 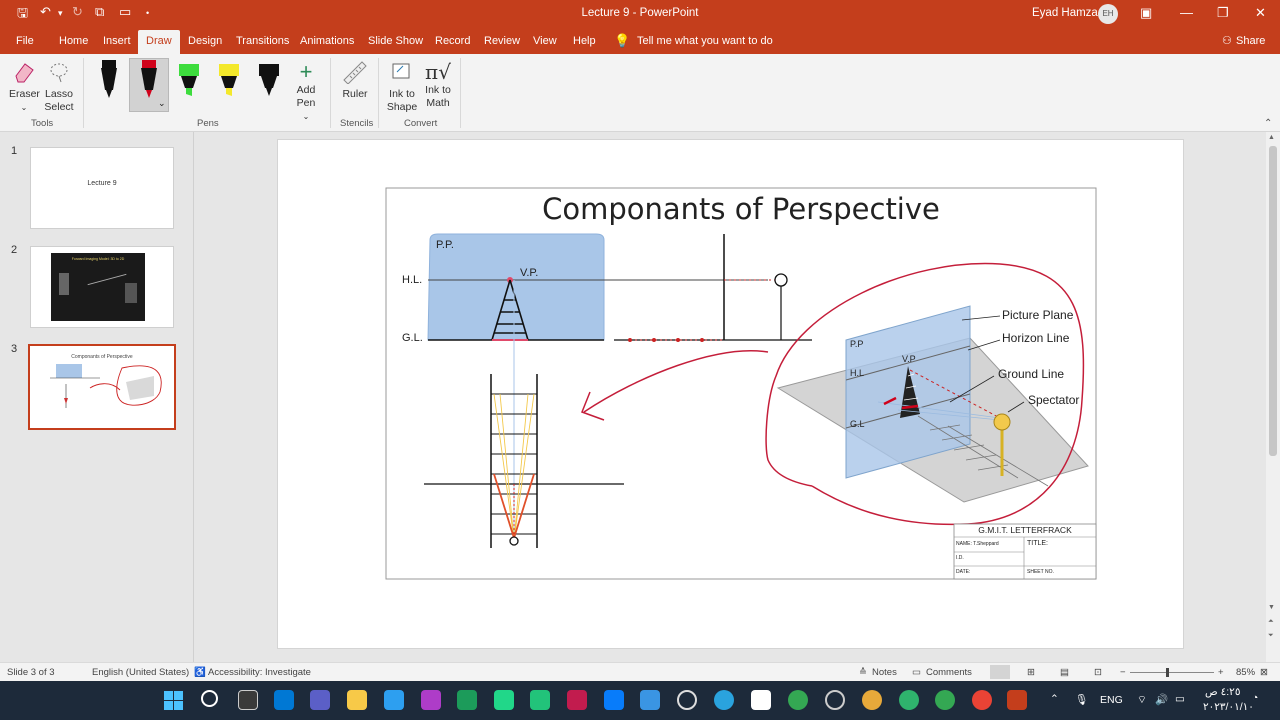 What do you see at coordinates (1081, 699) in the screenshot?
I see `microphone-icon: 🎙` at bounding box center [1081, 699].